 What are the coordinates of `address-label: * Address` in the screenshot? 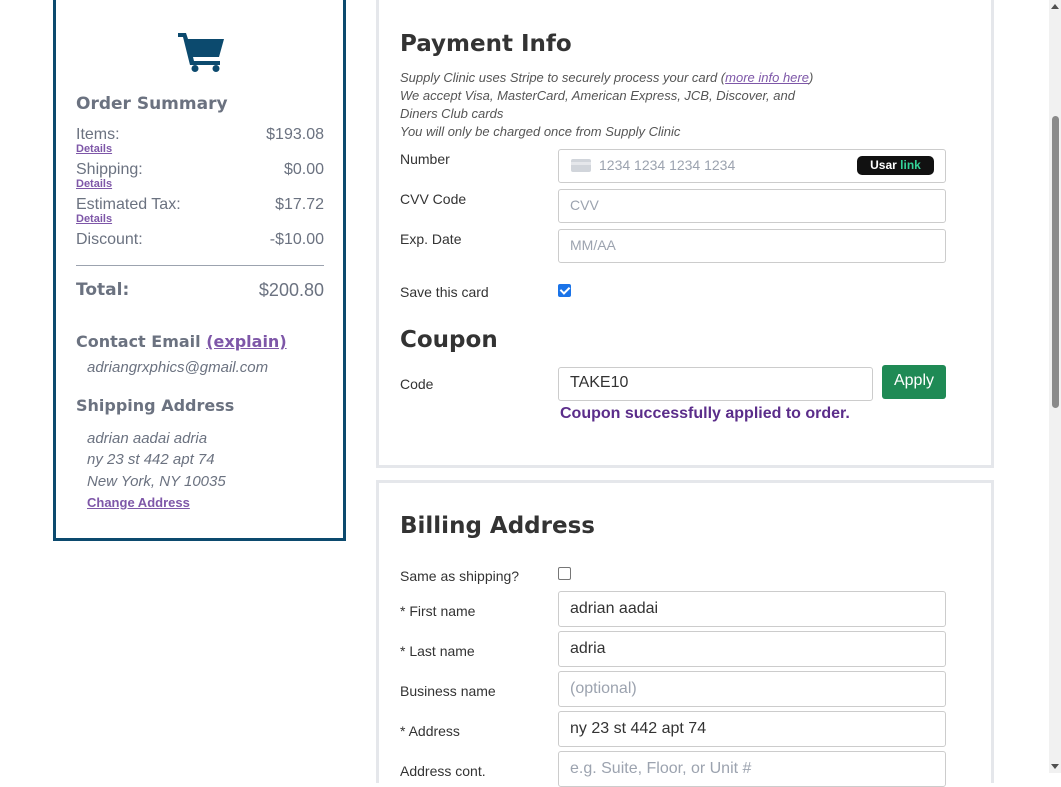 It's located at (430, 731).